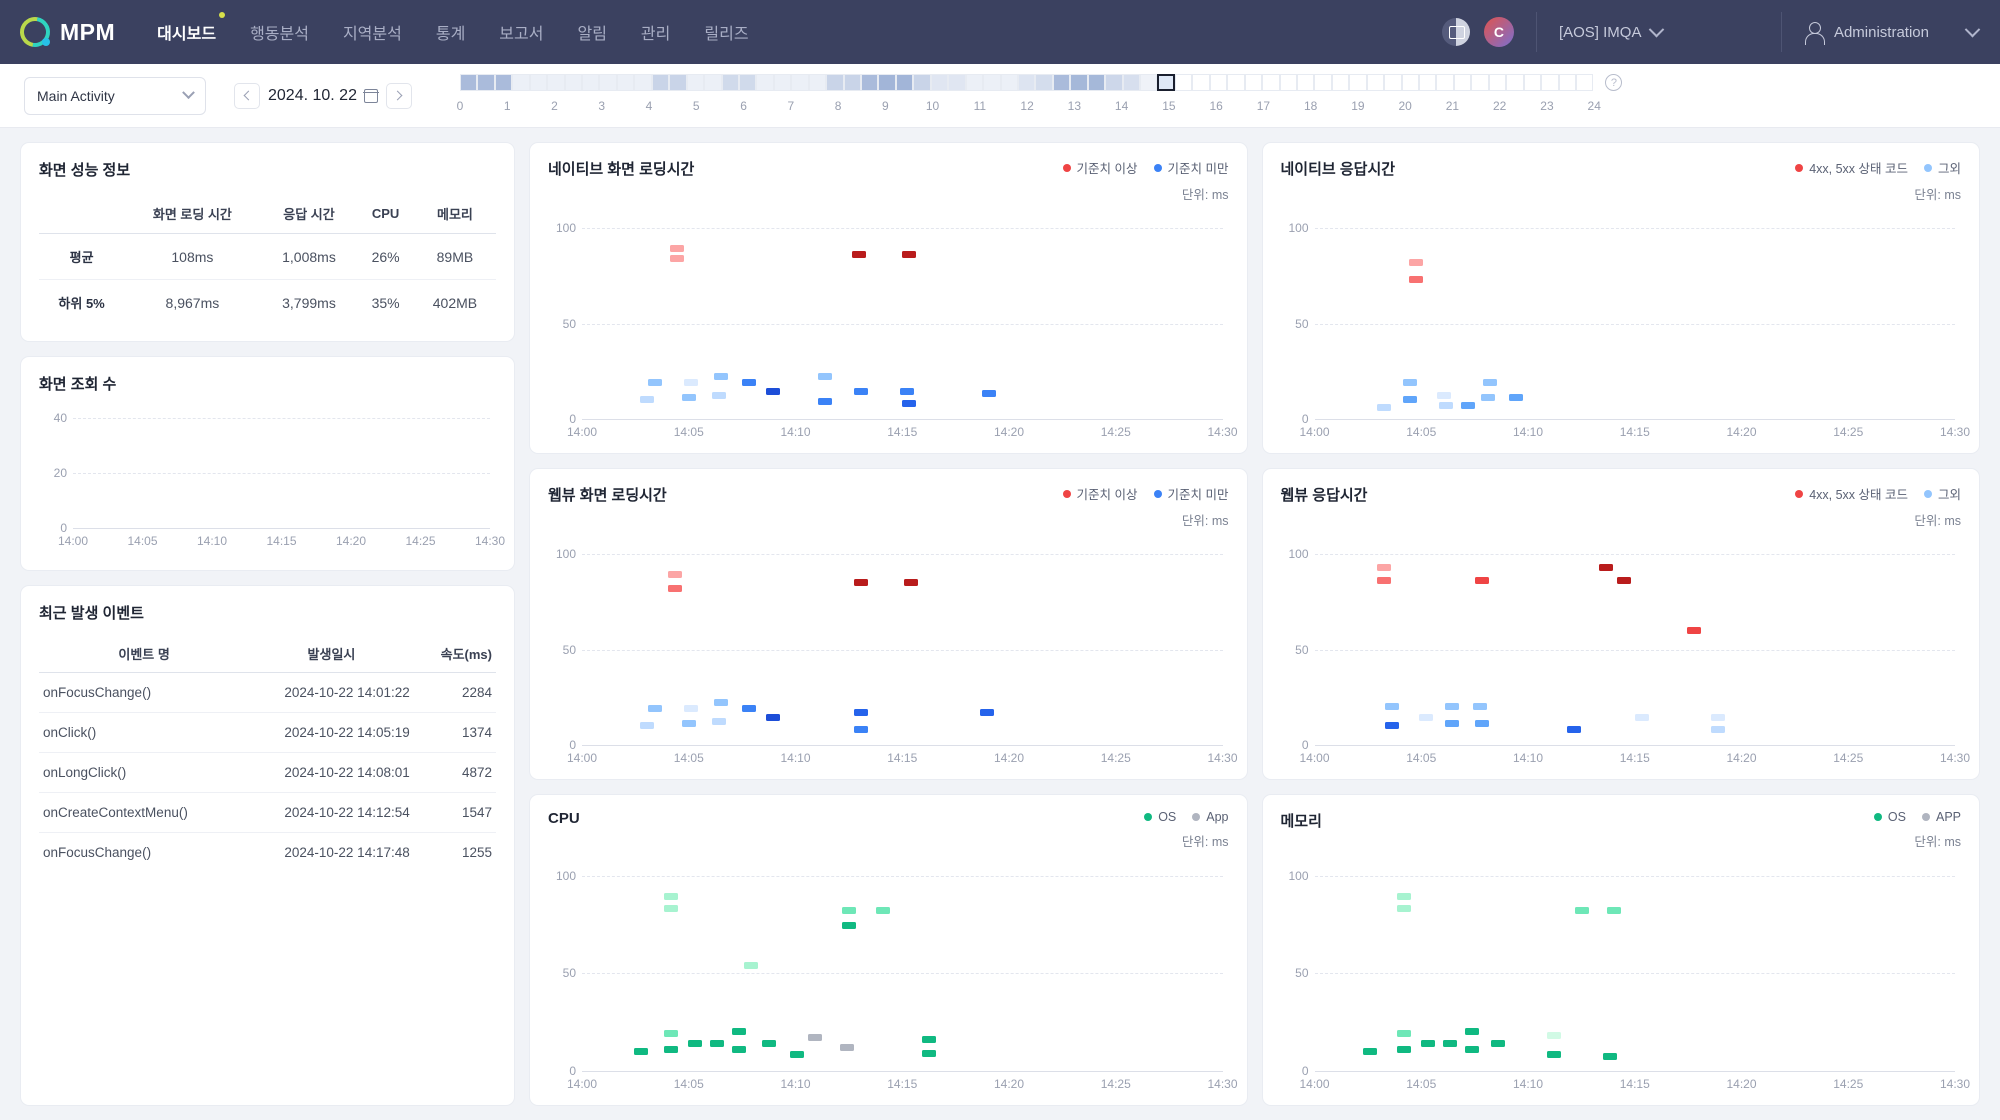 The width and height of the screenshot is (2000, 1120). I want to click on legend-item: App, so click(1210, 817).